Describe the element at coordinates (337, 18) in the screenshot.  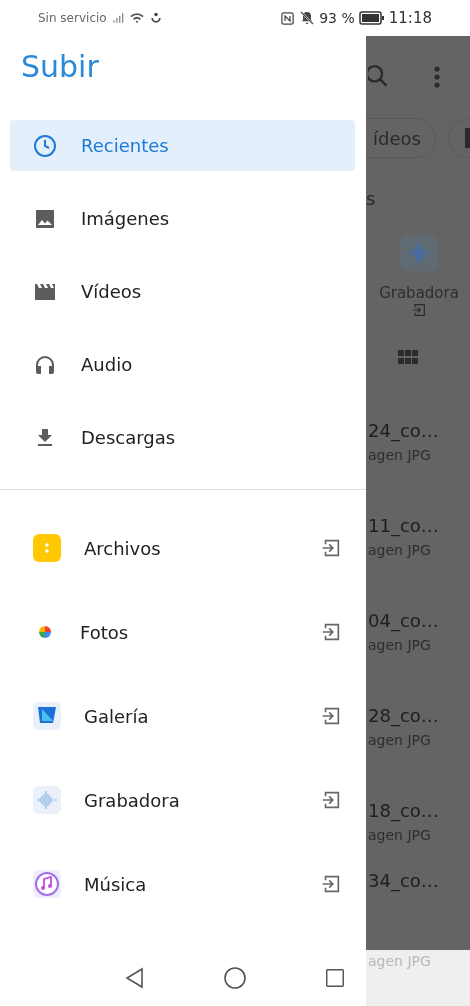
I see `battery-percent: 93 %` at that location.